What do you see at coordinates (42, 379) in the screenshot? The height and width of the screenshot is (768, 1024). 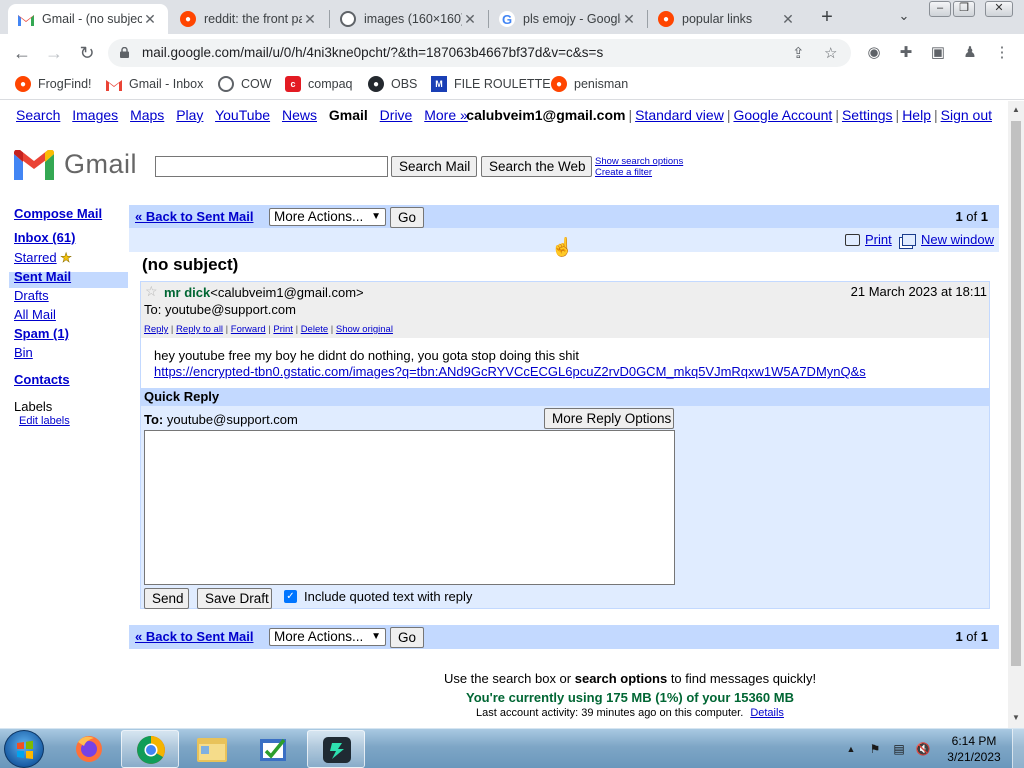 I see `nav-contacts: Contacts` at bounding box center [42, 379].